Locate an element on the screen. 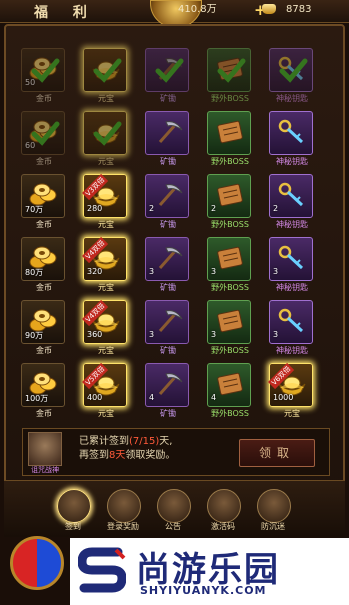 The height and width of the screenshot is (605, 349). signin-progress-text: 已累计签到(7/15)天, 再签到8天领取奖励。 is located at coordinates (127, 449).